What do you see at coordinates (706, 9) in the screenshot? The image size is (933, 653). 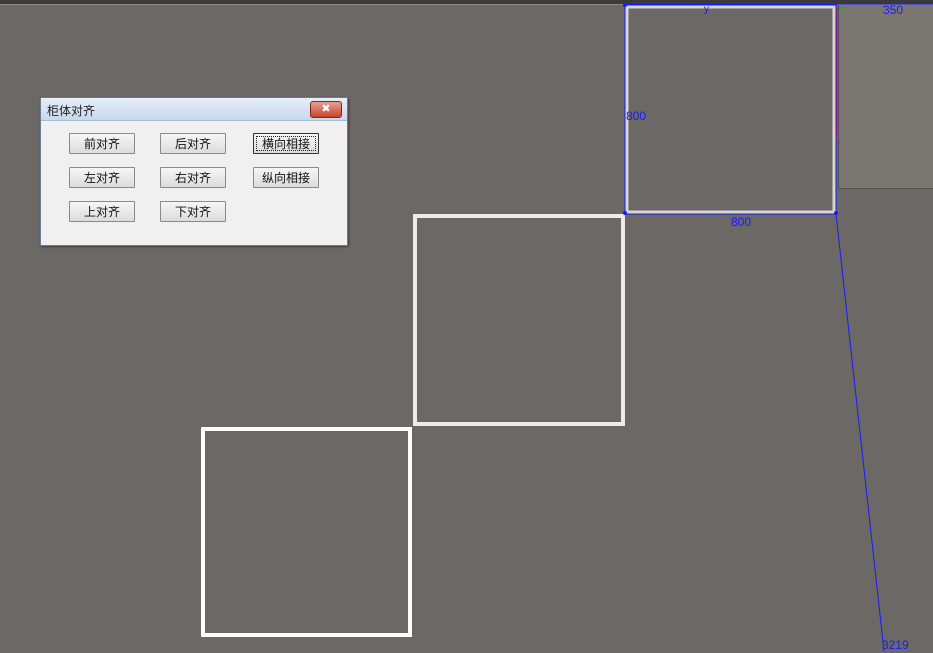 I see `axis-label-y: y` at bounding box center [706, 9].